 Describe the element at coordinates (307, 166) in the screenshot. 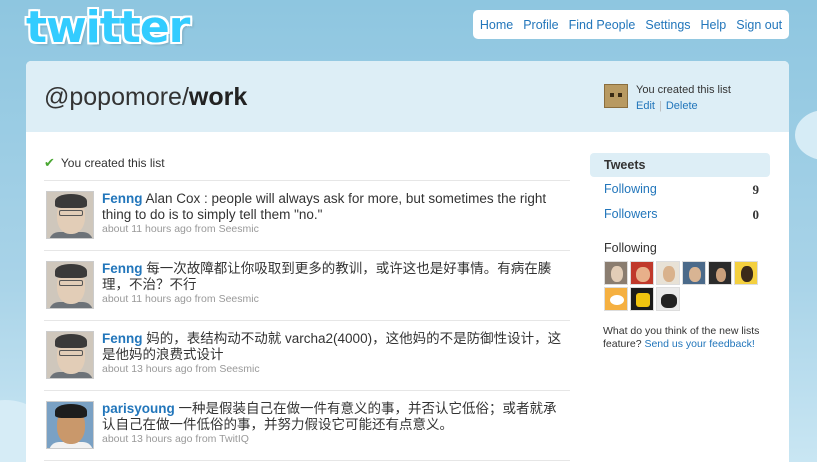

I see `created-notice: ✔ You created this list` at that location.